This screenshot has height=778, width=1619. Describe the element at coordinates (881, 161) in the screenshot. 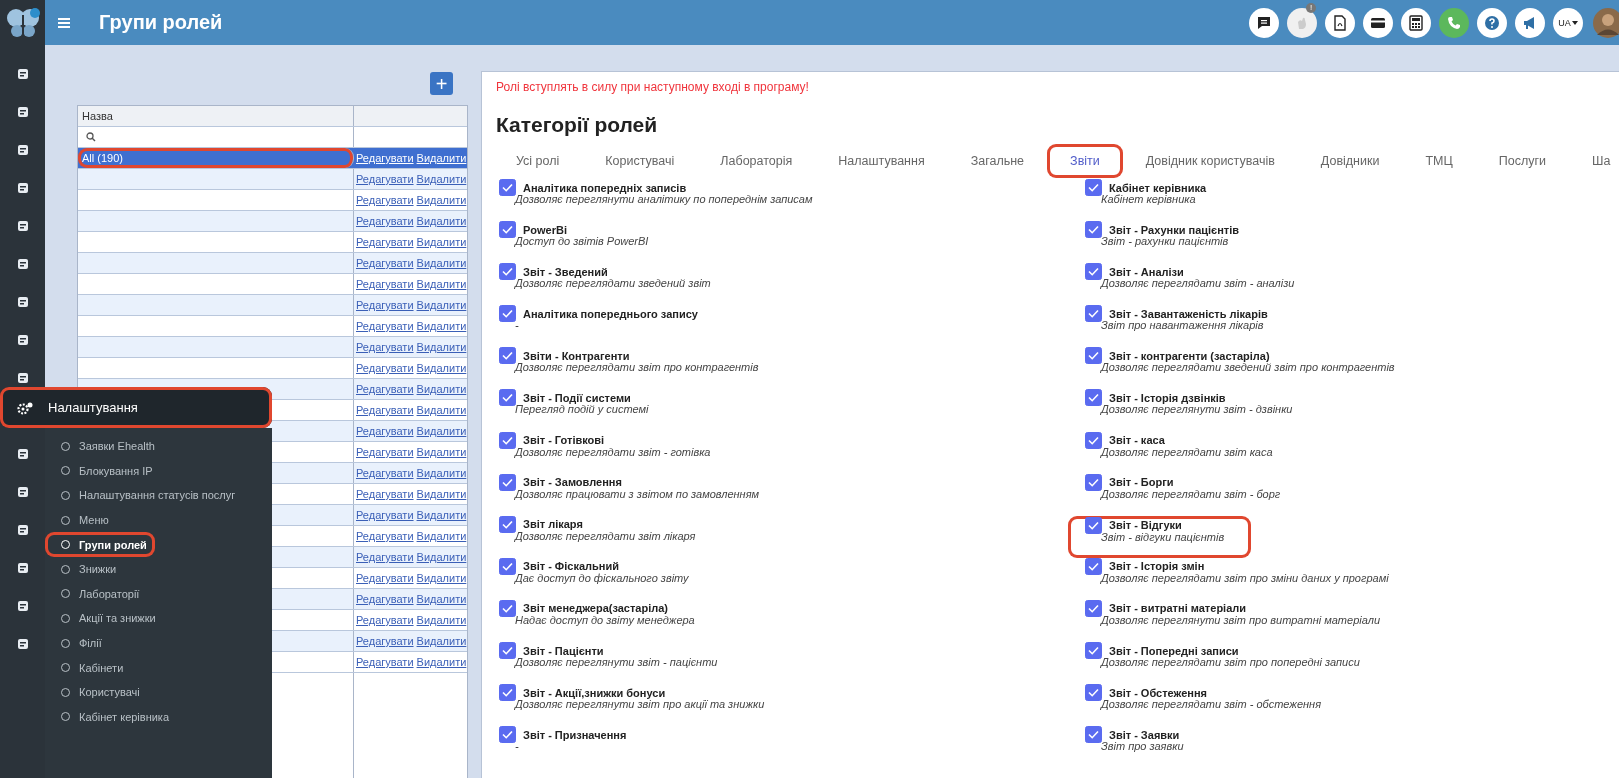

I see `tab: Налаштування` at that location.